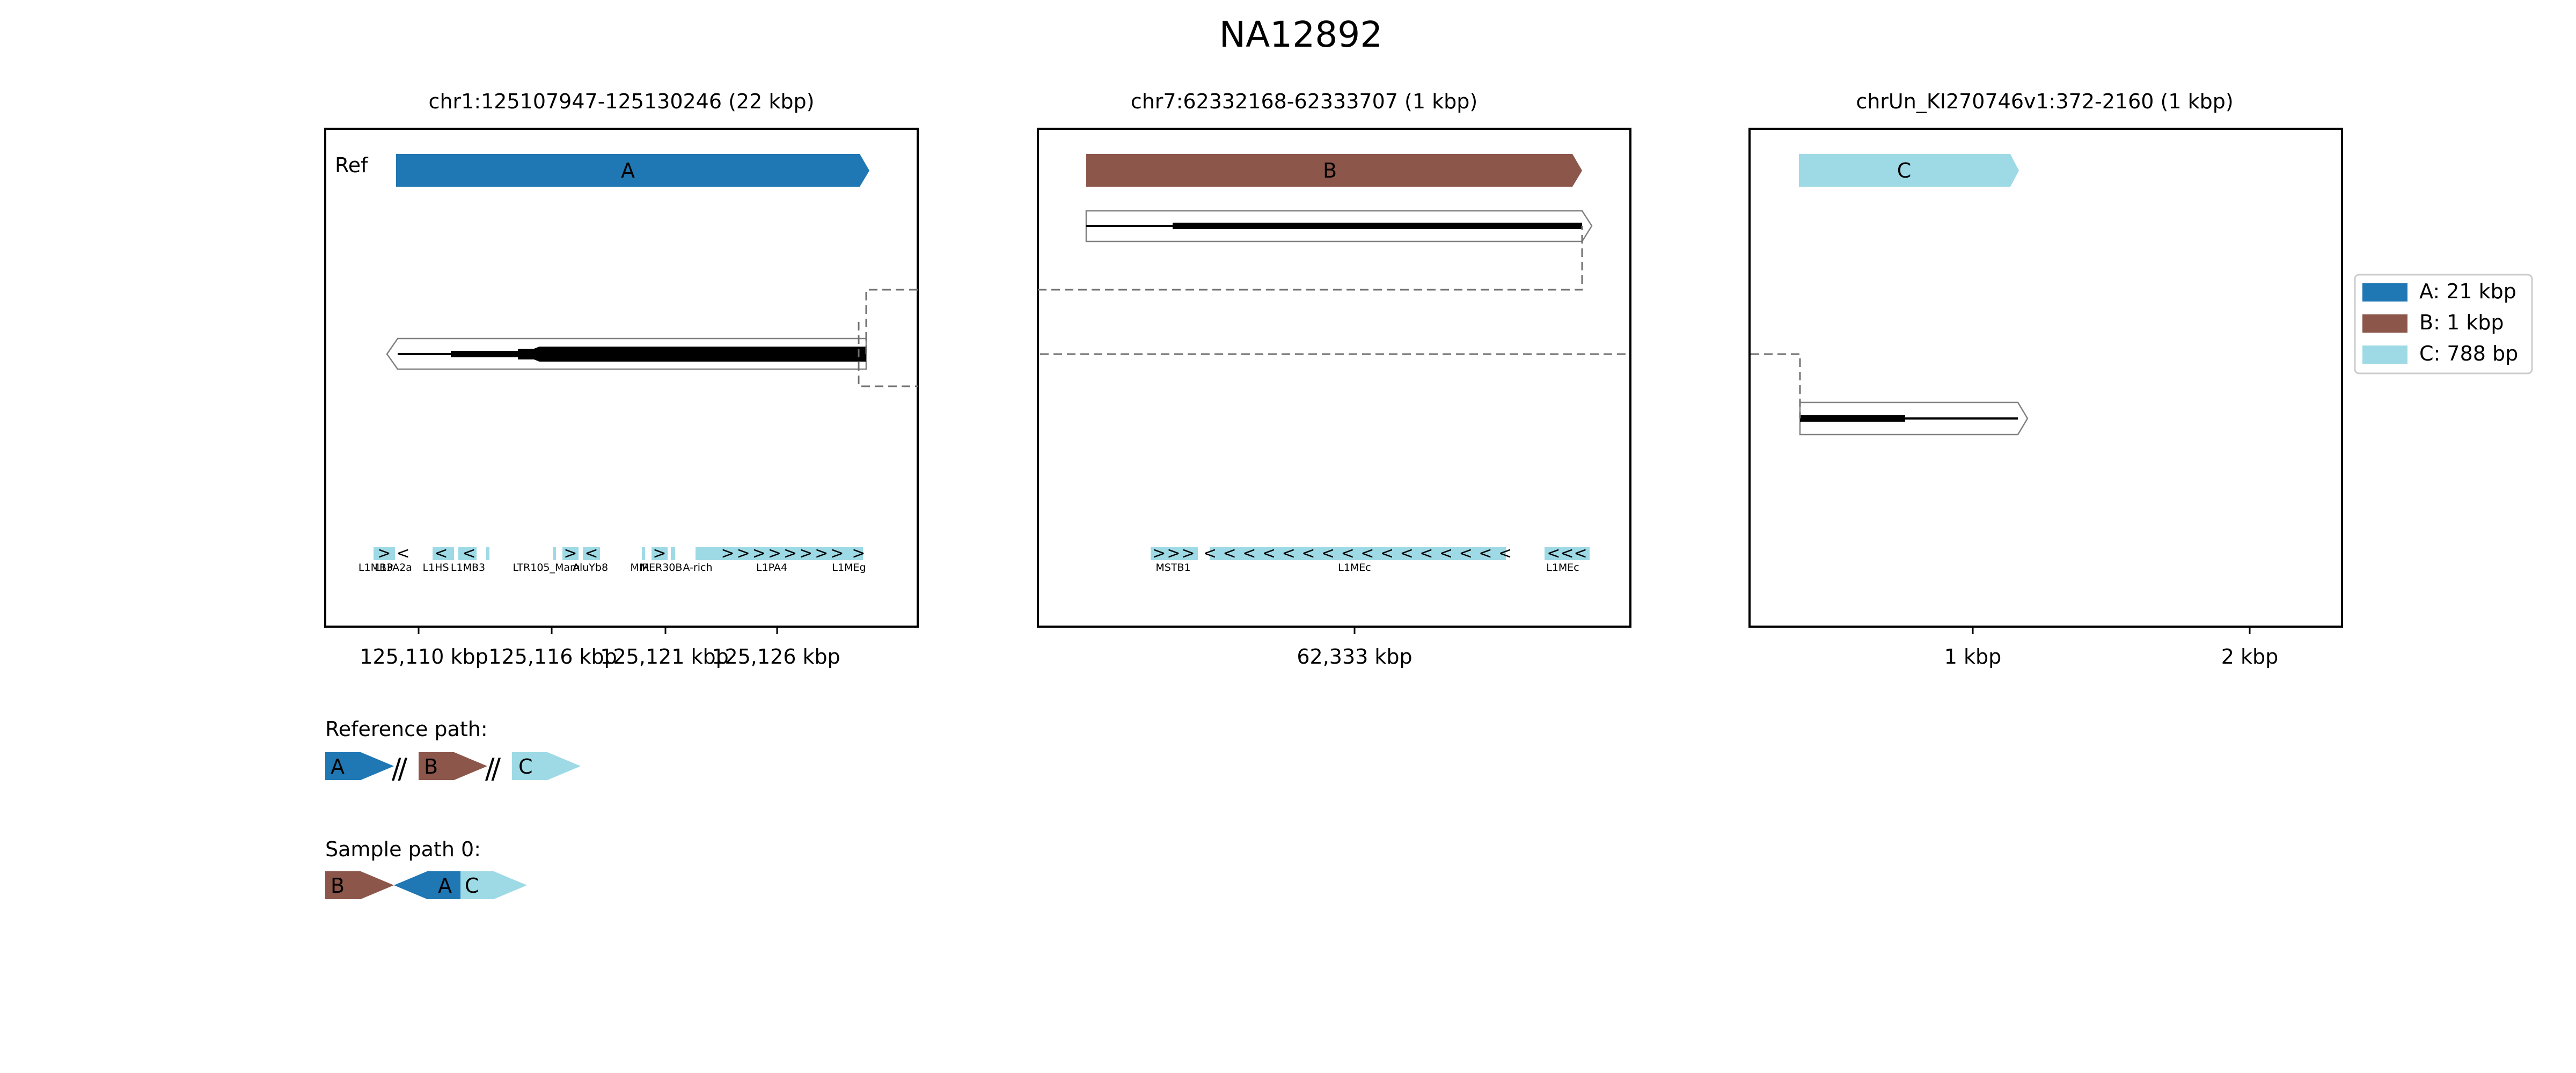 The width and height of the screenshot is (2576, 1073). What do you see at coordinates (664, 656) in the screenshot?
I see `tick-label: 125,121 kbp` at bounding box center [664, 656].